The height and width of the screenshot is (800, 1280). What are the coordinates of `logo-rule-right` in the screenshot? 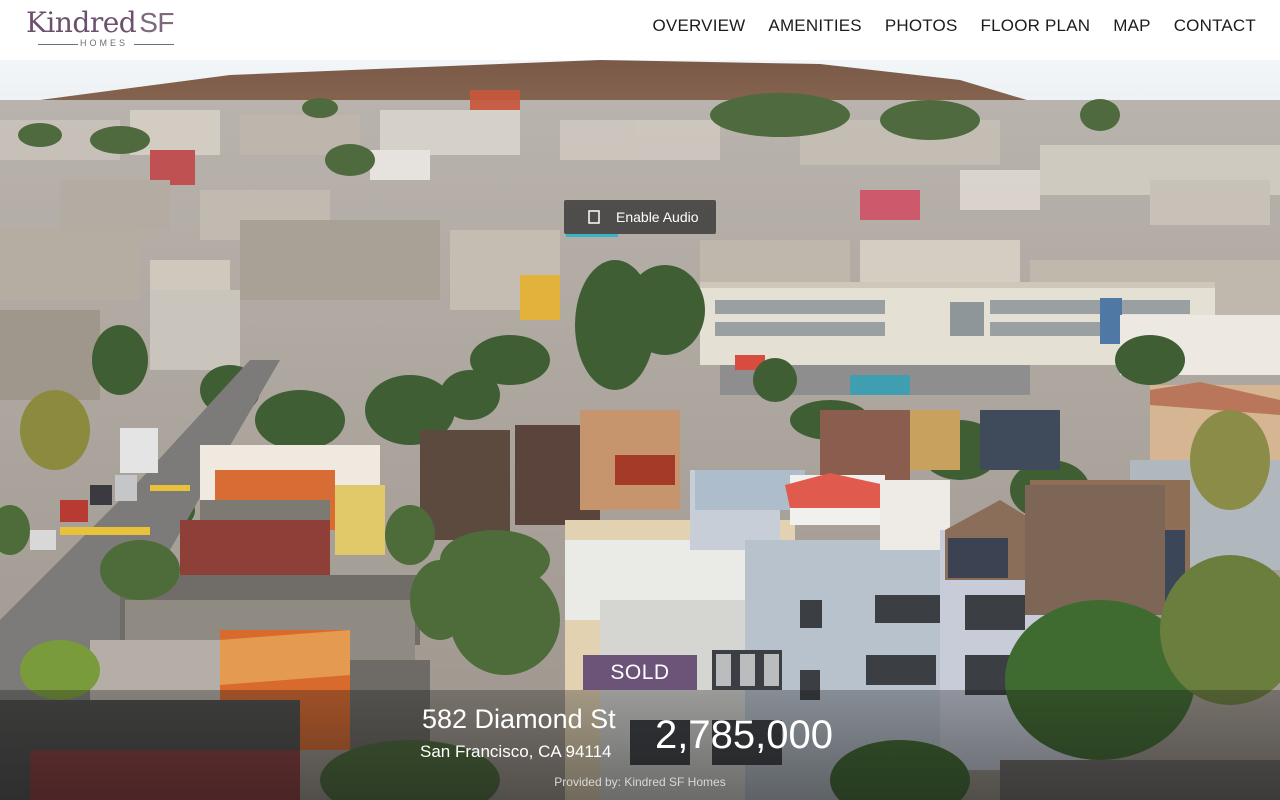 It's located at (154, 44).